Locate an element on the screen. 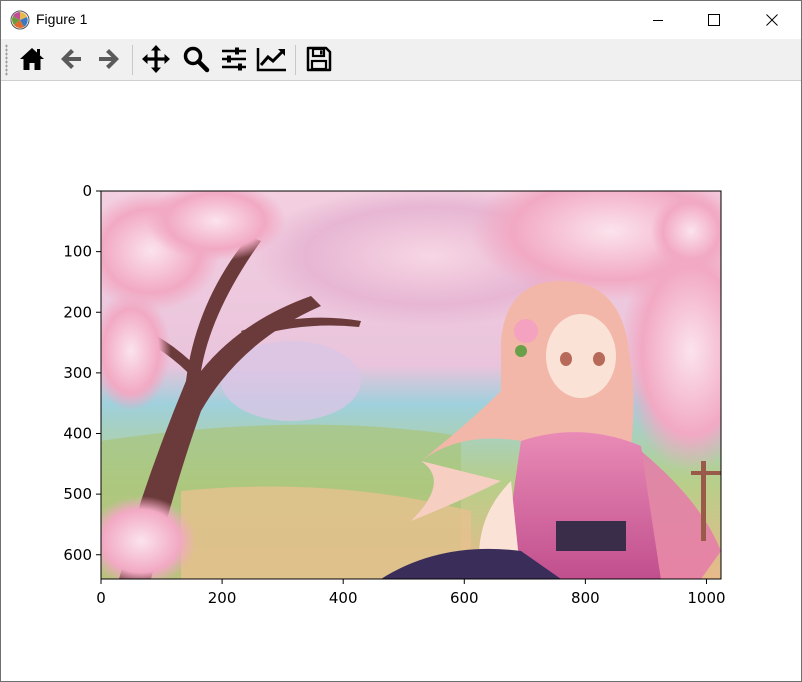 Image resolution: width=802 pixels, height=682 pixels. navigation-toolbar is located at coordinates (401, 60).